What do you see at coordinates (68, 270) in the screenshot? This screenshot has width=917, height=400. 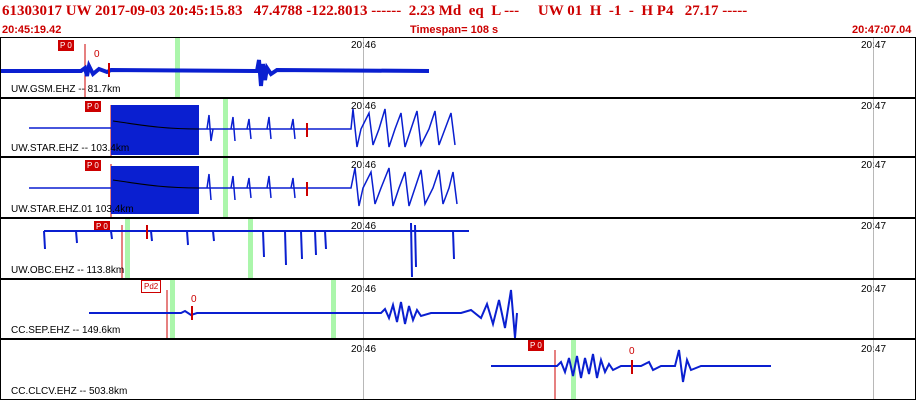 I see `channel-label: UW.OBC.EHZ -- 113.8km` at bounding box center [68, 270].